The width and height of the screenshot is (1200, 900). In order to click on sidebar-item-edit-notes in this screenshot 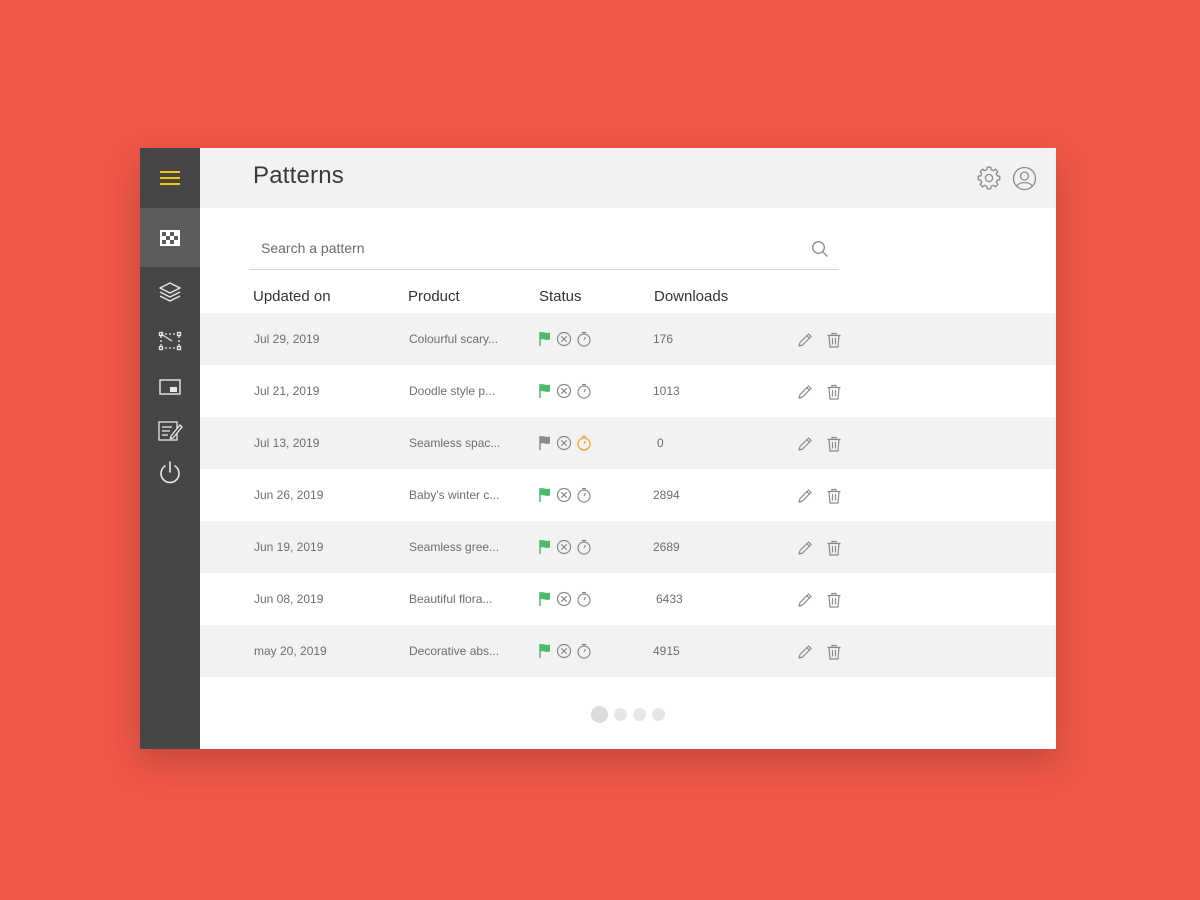, I will do `click(170, 431)`.